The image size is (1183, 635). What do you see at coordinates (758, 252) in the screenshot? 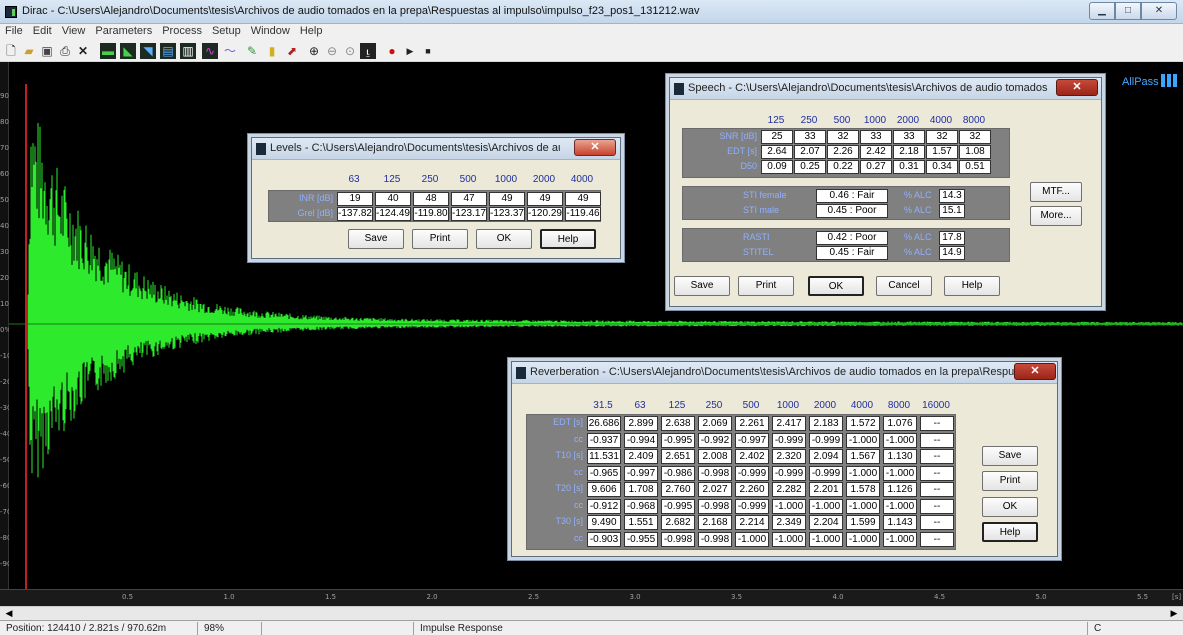
I see `rasti-panel-label: STITEL` at bounding box center [758, 252].